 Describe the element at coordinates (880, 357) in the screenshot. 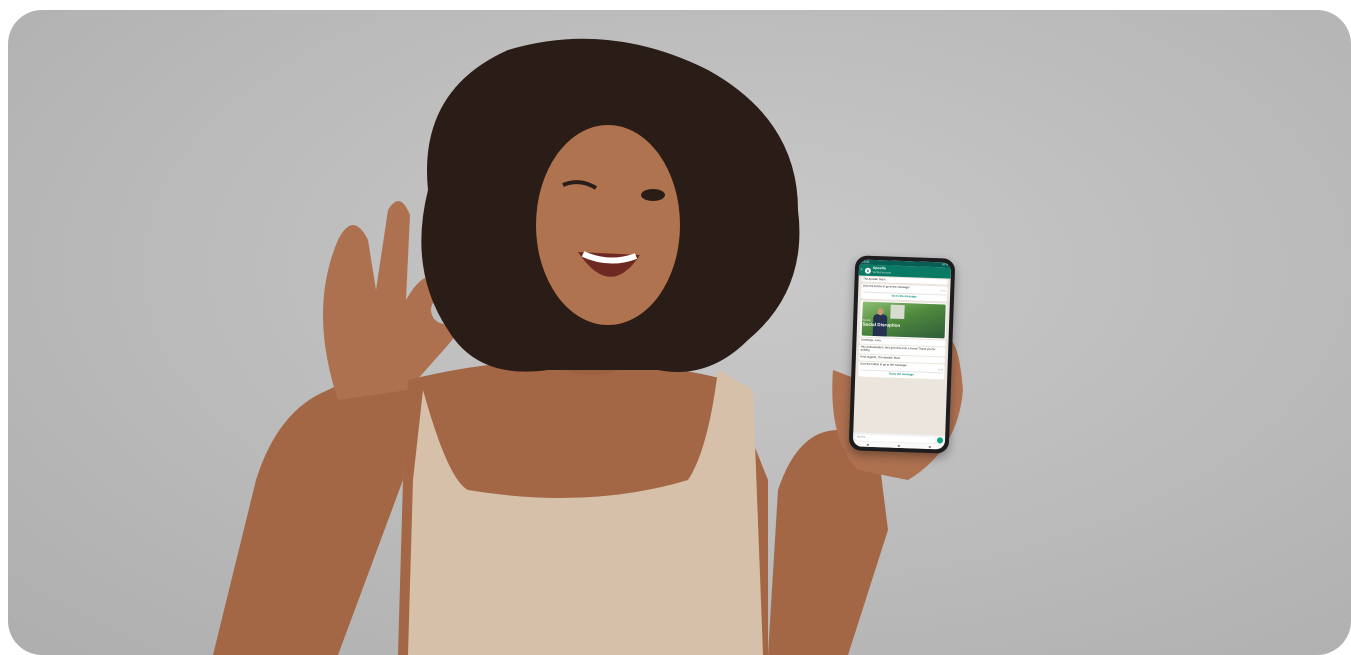

I see `message-text: Kind regards, The Apostle Team` at that location.